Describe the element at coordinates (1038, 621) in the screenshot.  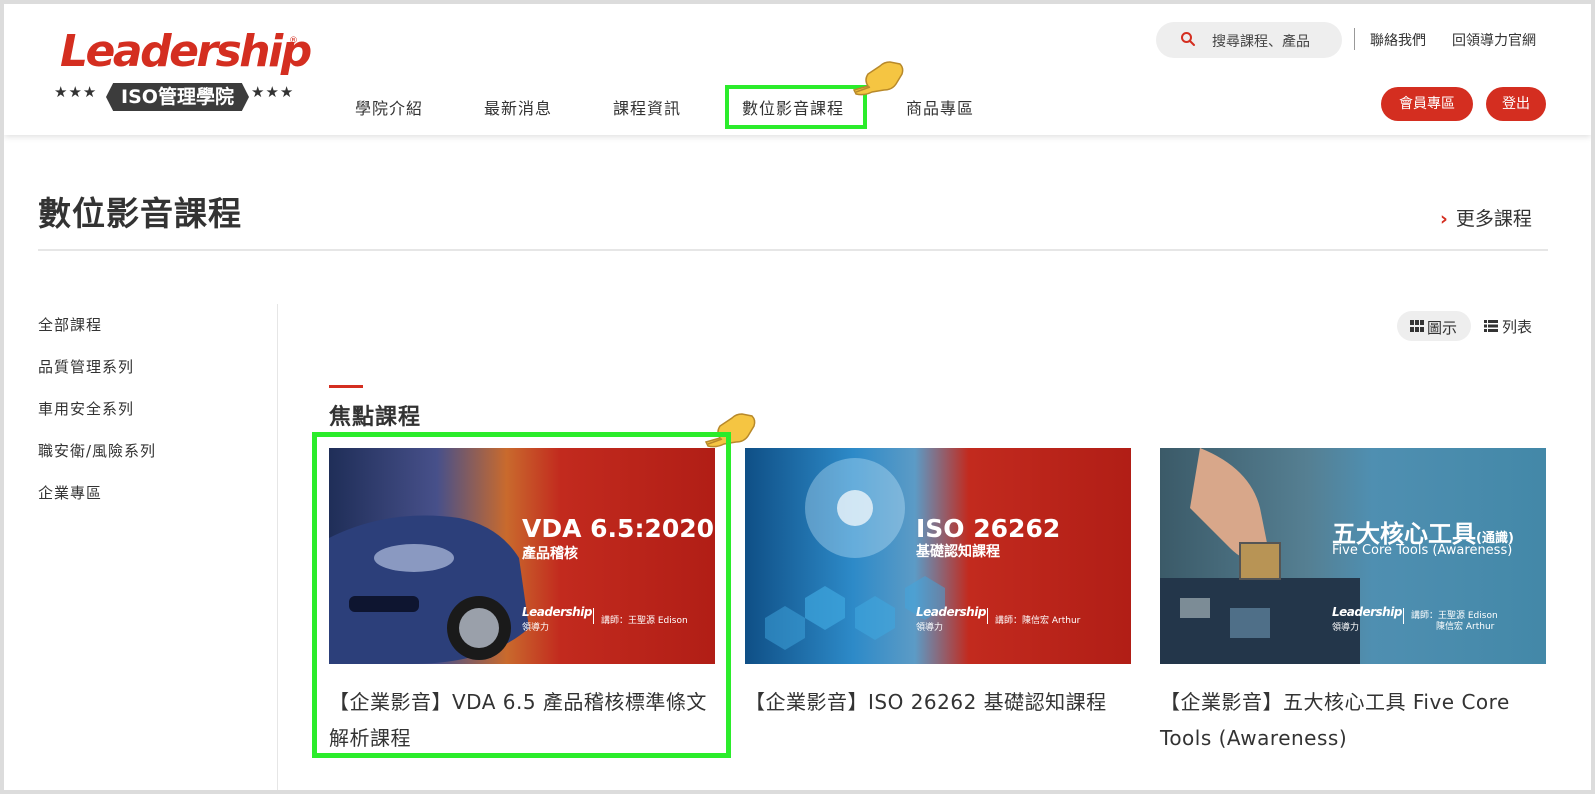
I see `thumb-teacher: 講師：陳信宏 Arthur` at that location.